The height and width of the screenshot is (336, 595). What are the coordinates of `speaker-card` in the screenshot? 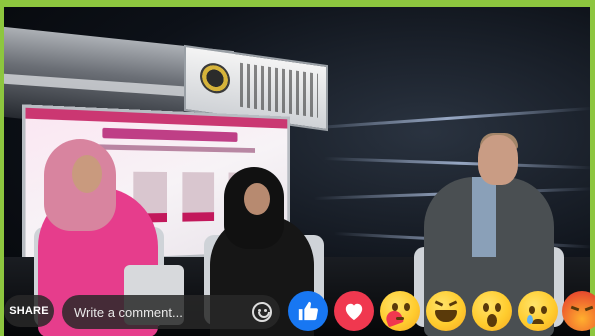 It's located at (198, 197).